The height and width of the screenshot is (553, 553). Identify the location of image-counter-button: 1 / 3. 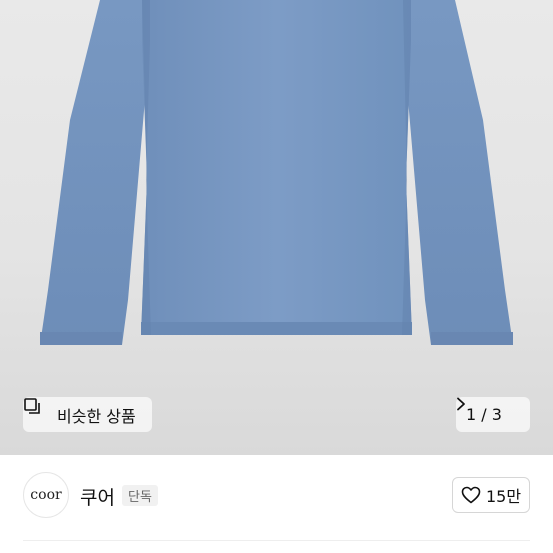
(493, 414).